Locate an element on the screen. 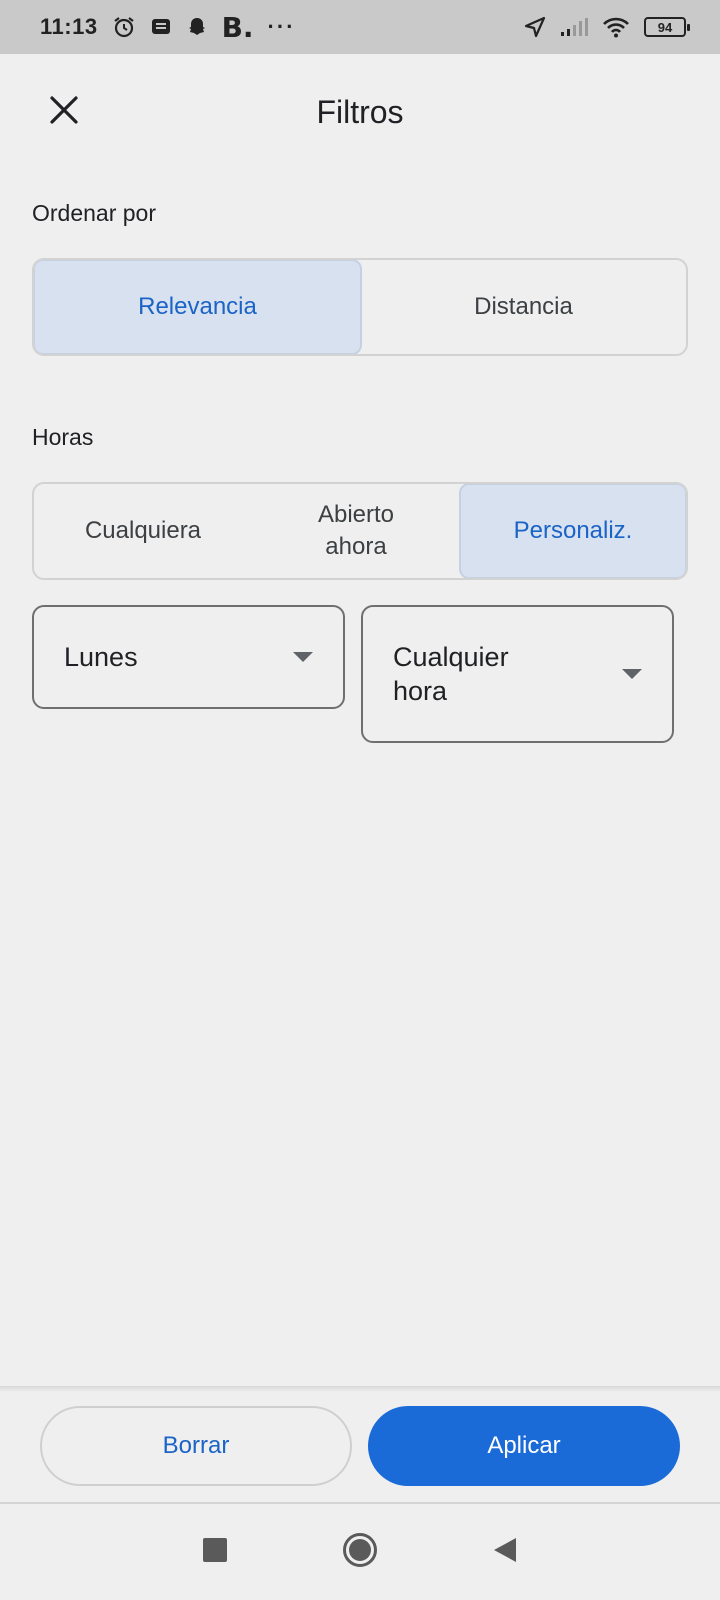 This screenshot has height=1600, width=720. close-button is located at coordinates (64, 112).